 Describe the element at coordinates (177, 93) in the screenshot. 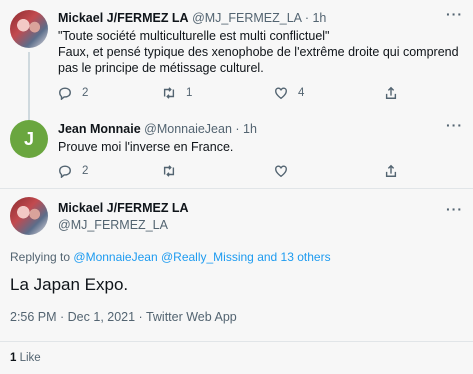

I see `retweet-button: 1` at that location.